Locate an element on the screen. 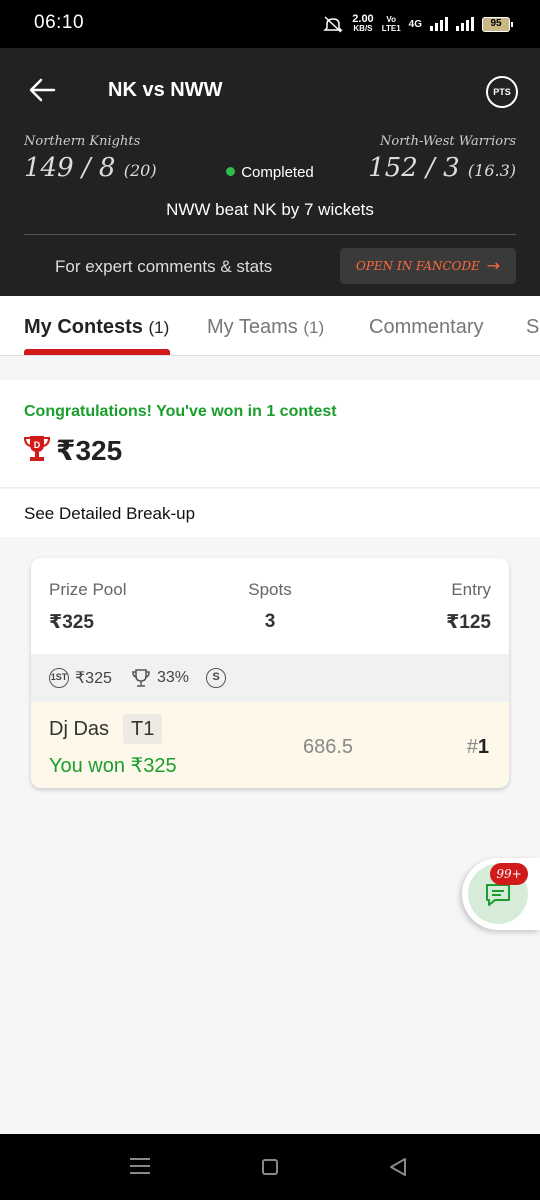 Image resolution: width=540 pixels, height=1200 pixels. user-name: Dj Das is located at coordinates (79, 729).